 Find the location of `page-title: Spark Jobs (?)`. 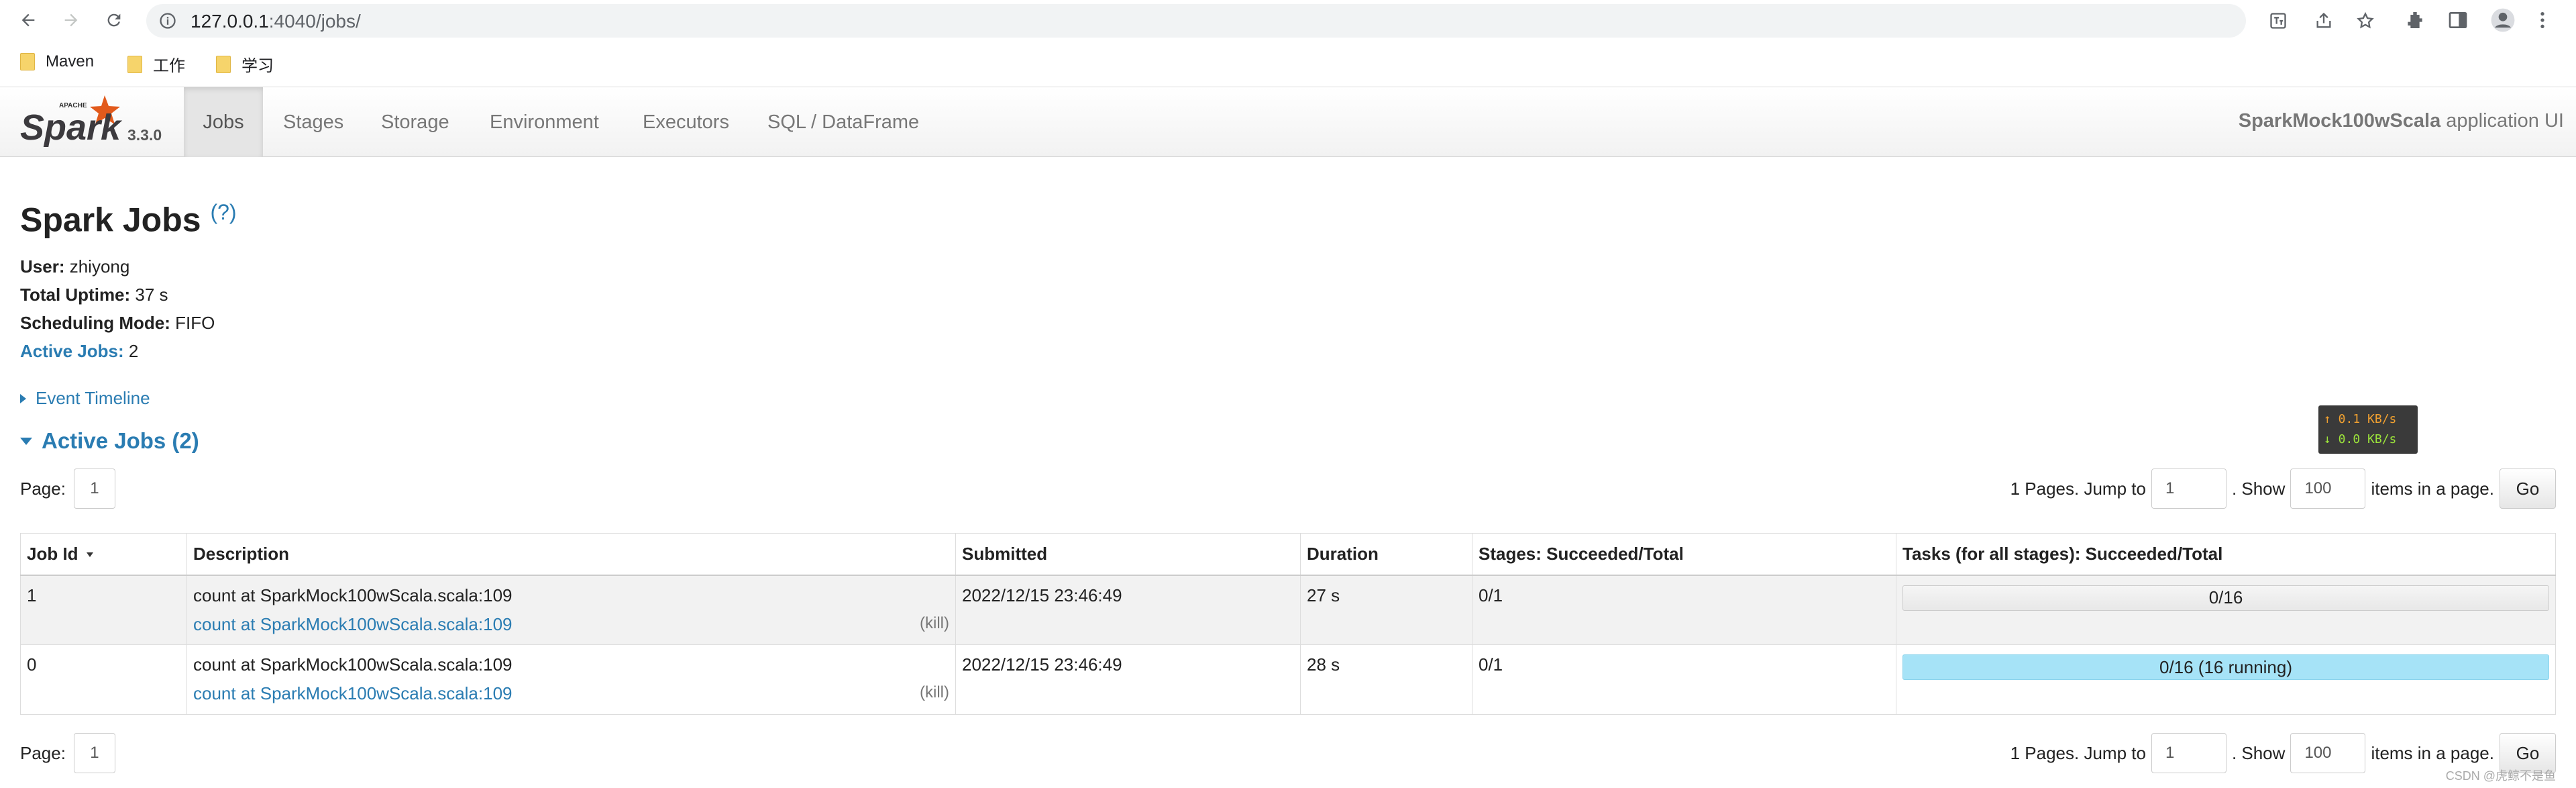

page-title: Spark Jobs (?) is located at coordinates (128, 220).